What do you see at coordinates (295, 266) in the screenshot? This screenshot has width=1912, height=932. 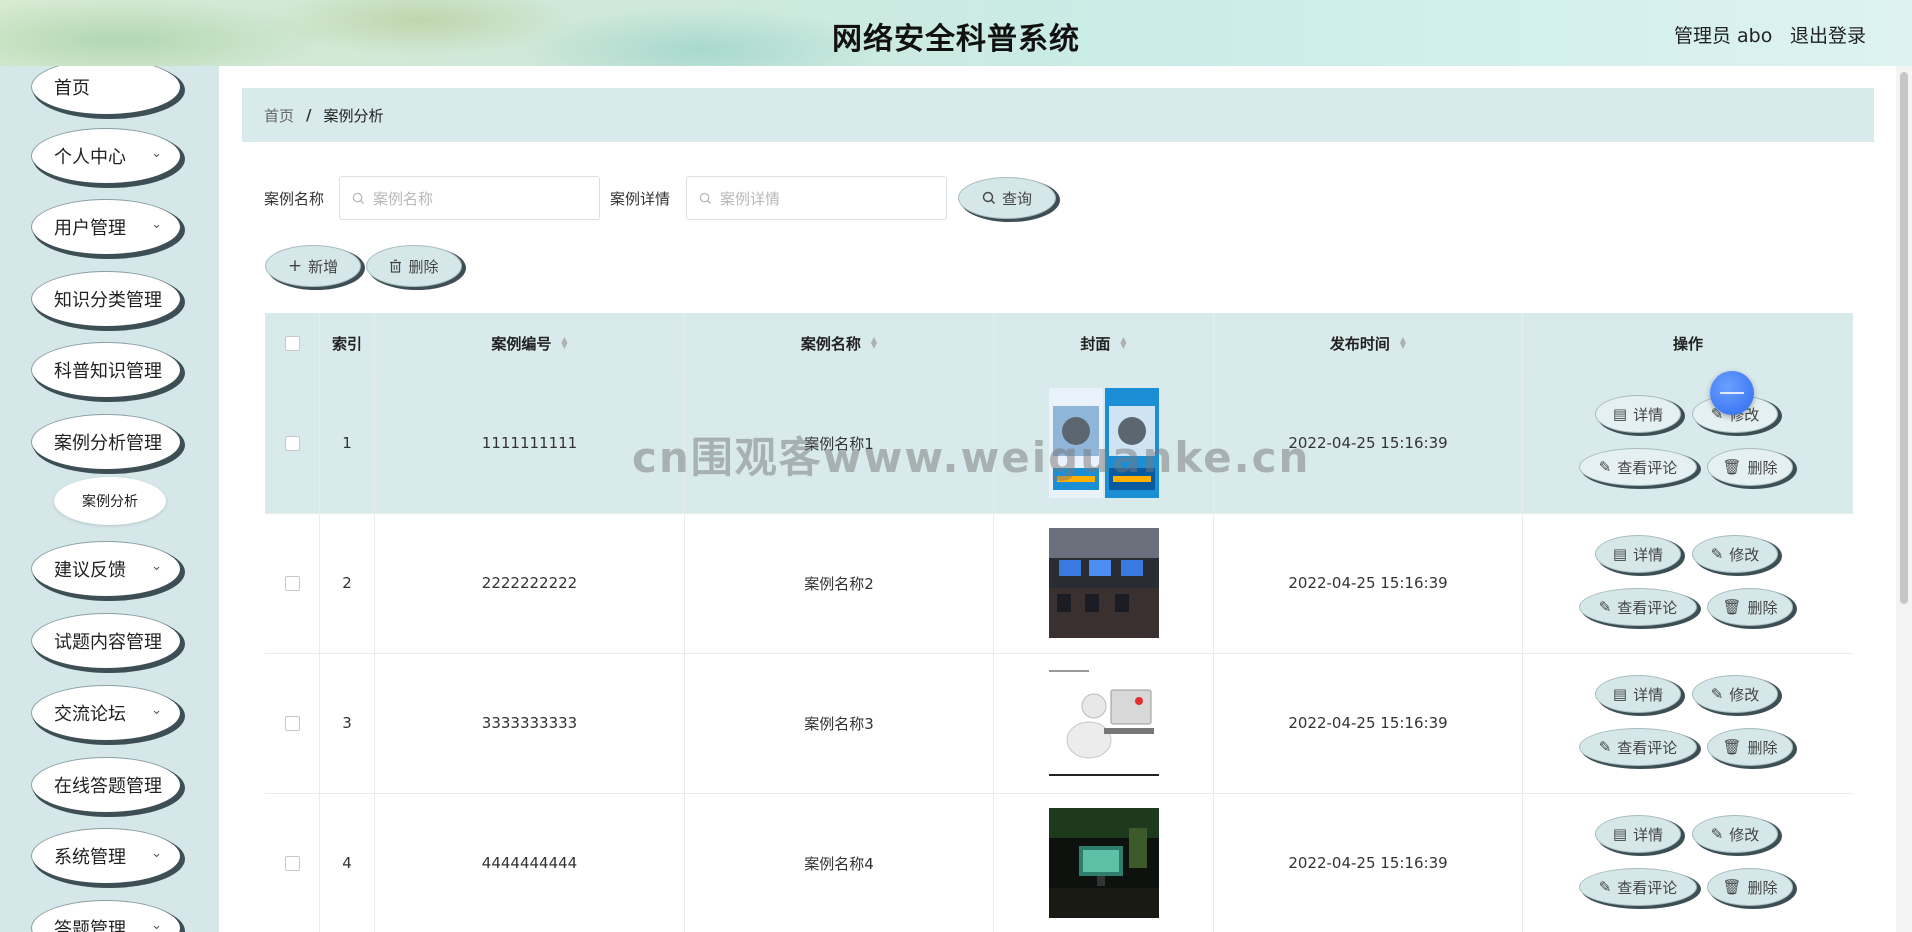 I see `plus-icon: +` at bounding box center [295, 266].